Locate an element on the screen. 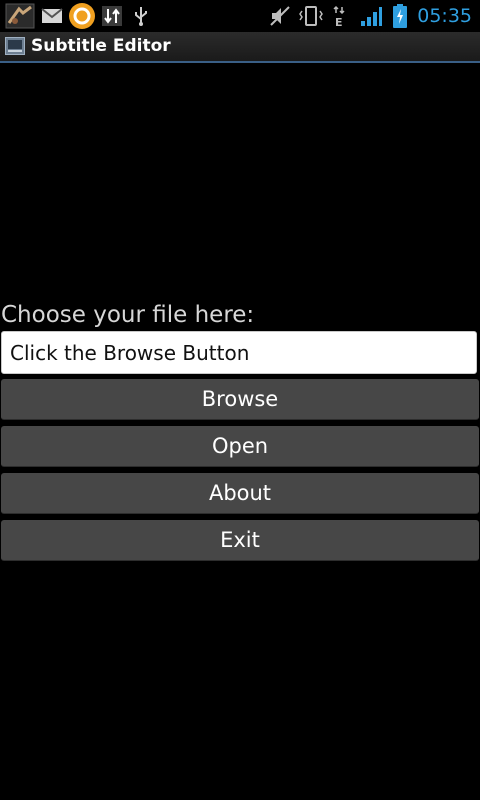  app-icon is located at coordinates (15, 46).